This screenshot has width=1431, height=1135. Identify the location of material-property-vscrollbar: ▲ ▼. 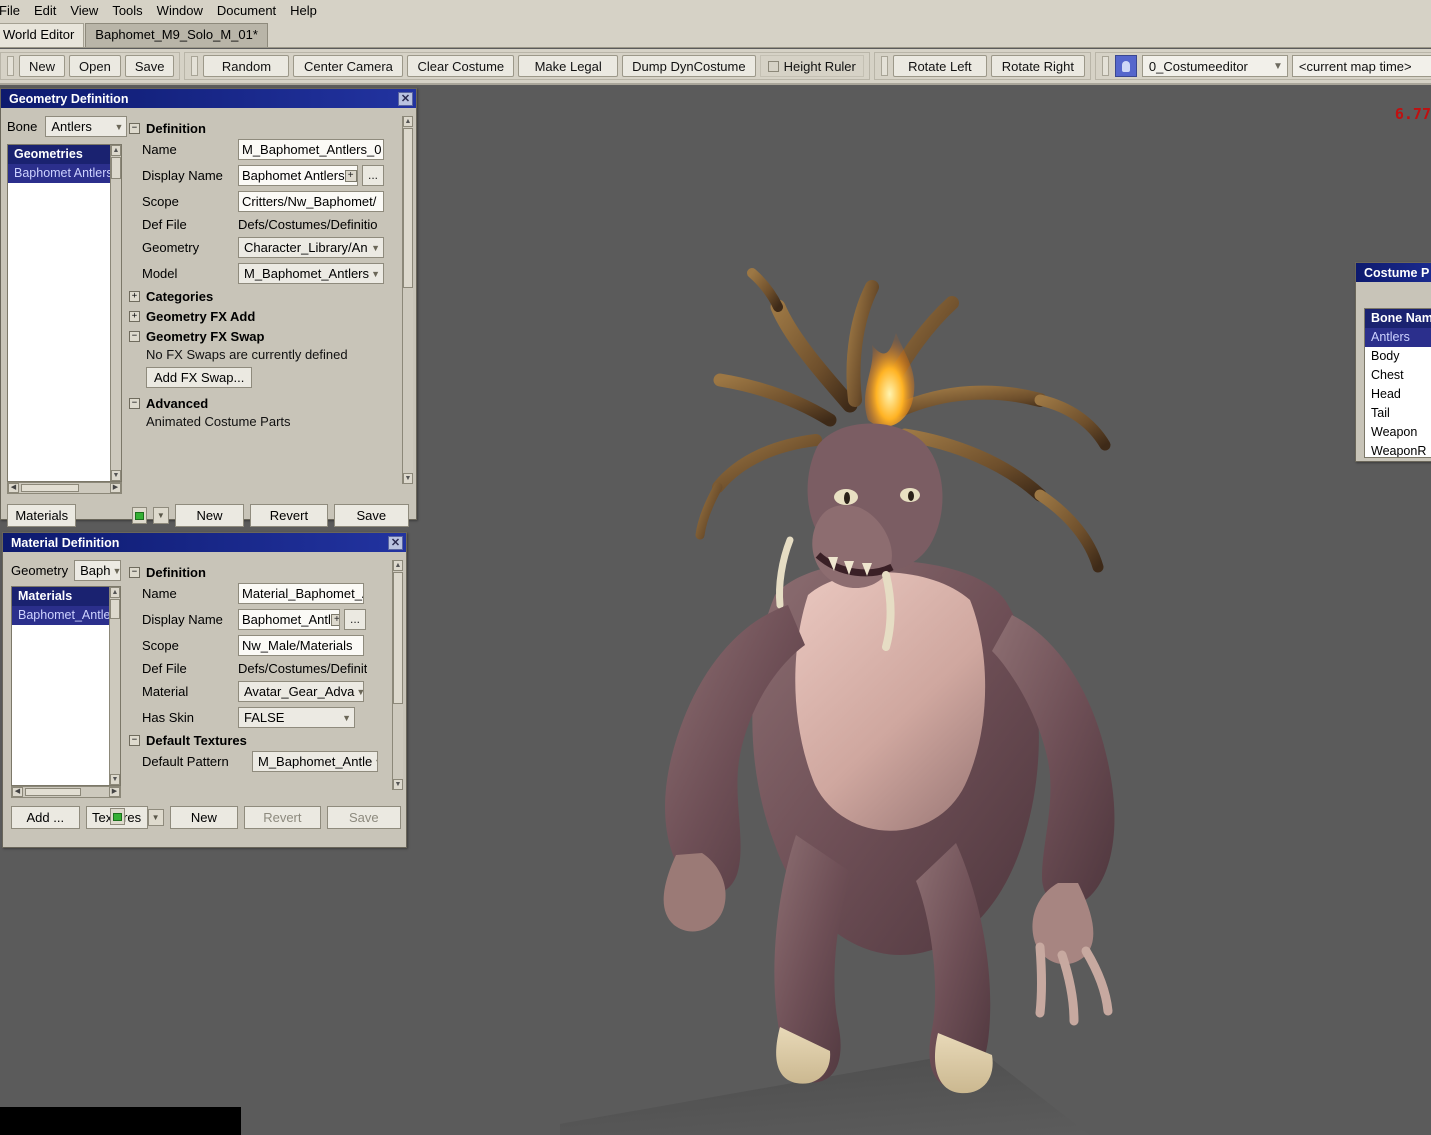
(397, 675).